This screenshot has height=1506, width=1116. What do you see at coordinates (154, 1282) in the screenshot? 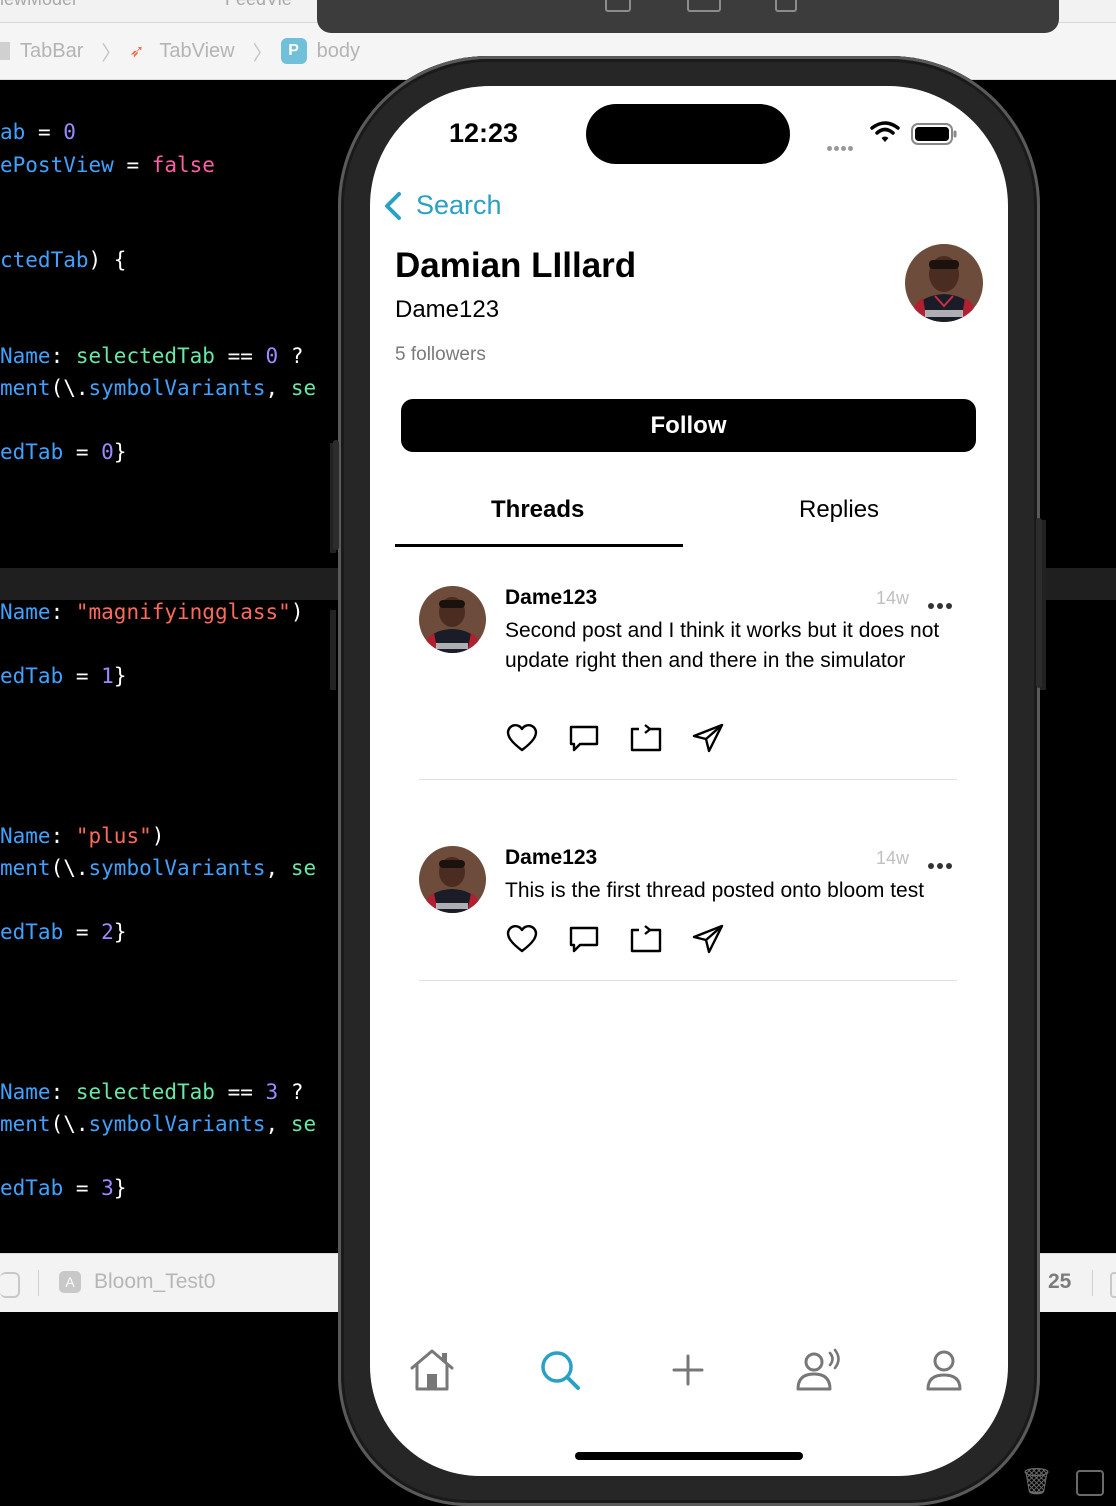
I see `scheme-label: Bloom_Test0` at bounding box center [154, 1282].